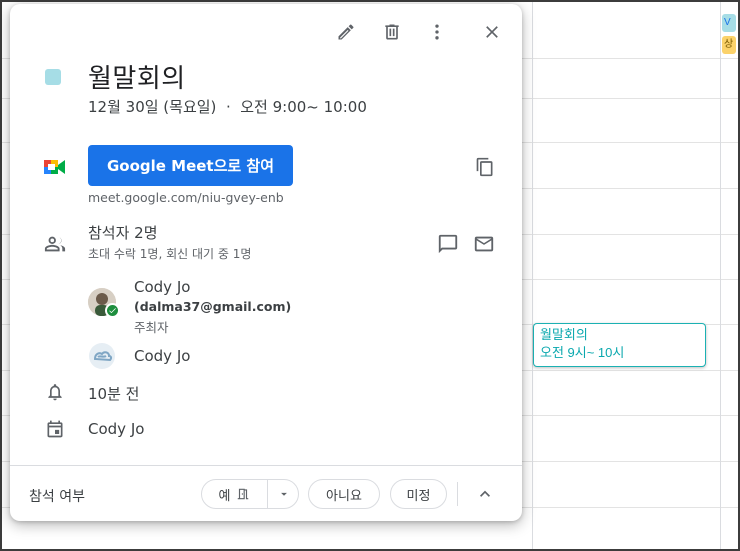 The width and height of the screenshot is (740, 551). Describe the element at coordinates (55, 392) in the screenshot. I see `bell-icon` at that location.